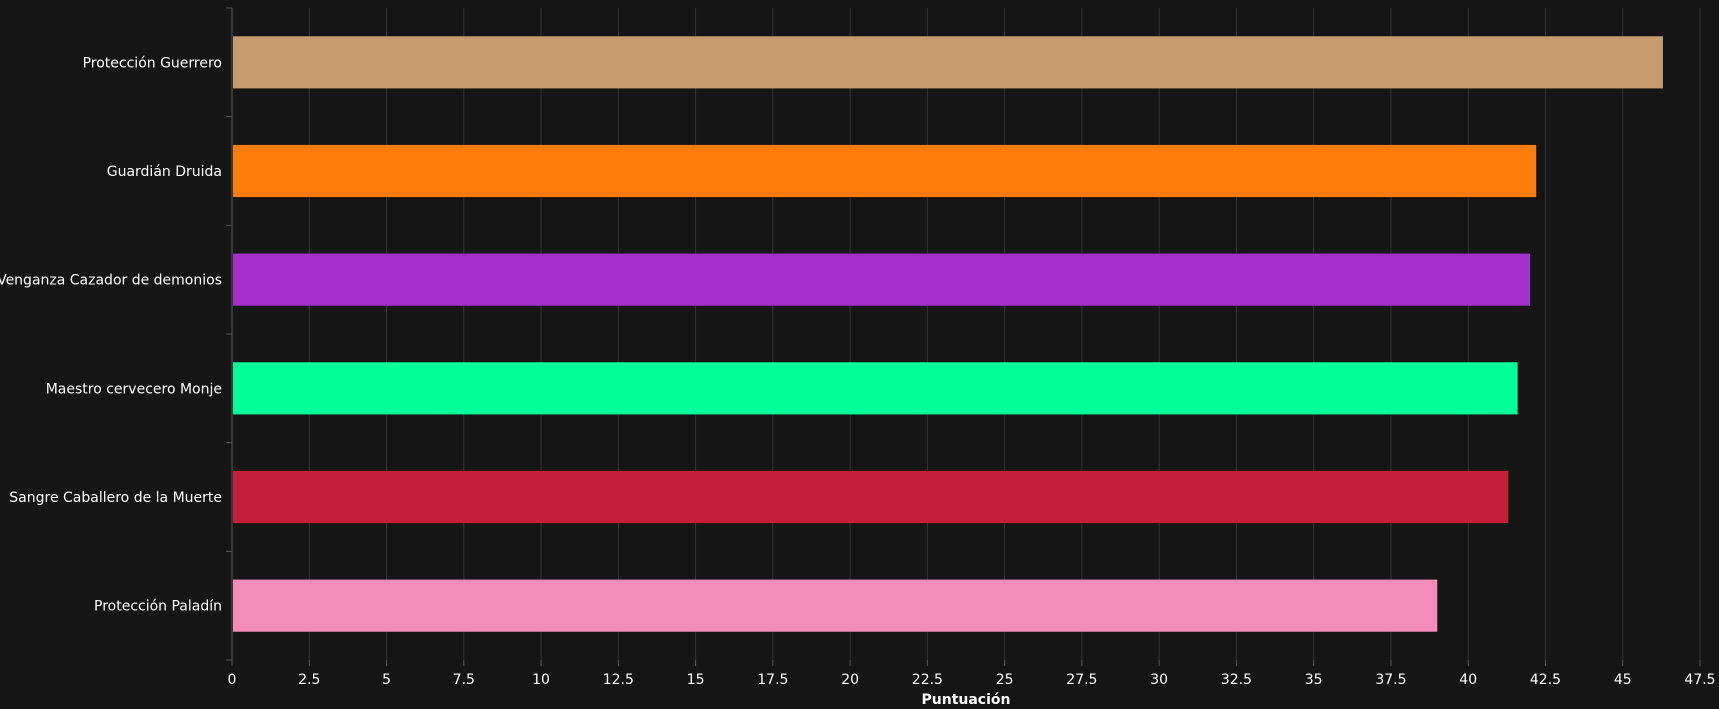  I want to click on x-tick-label: 35, so click(1314, 680).